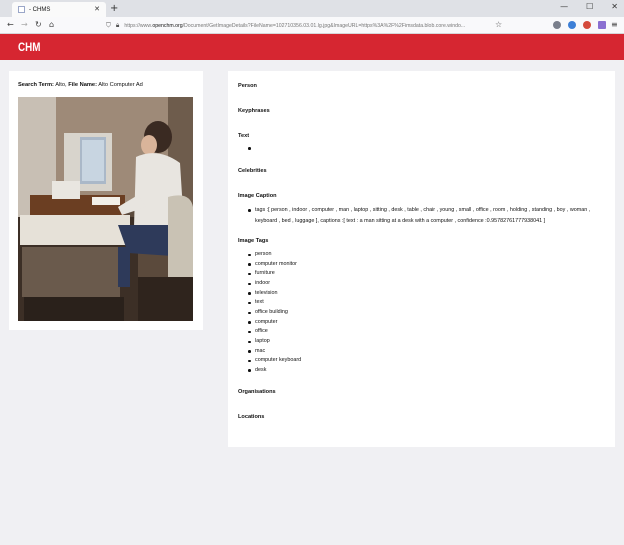 This screenshot has width=624, height=545. What do you see at coordinates (274, 371) in the screenshot?
I see `image-tag-item: desk` at bounding box center [274, 371].